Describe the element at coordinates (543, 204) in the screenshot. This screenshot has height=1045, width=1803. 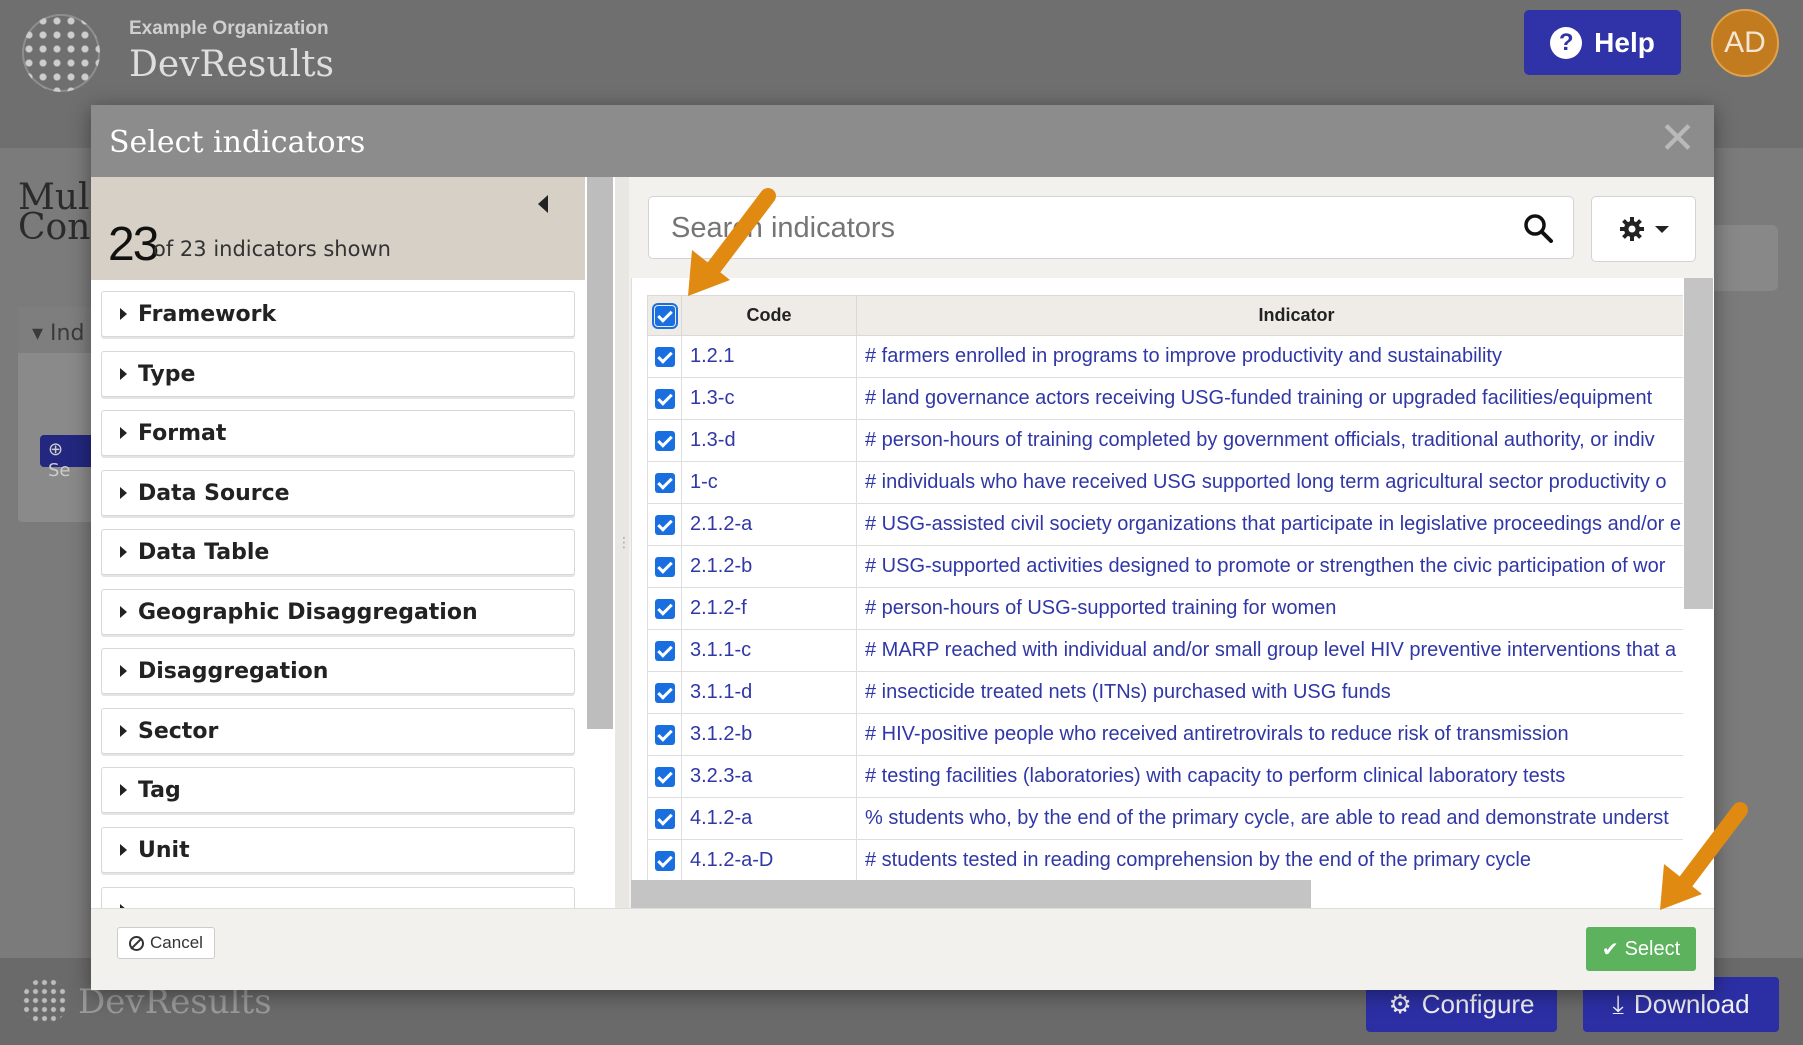
I see `collapse-panel-icon` at that location.